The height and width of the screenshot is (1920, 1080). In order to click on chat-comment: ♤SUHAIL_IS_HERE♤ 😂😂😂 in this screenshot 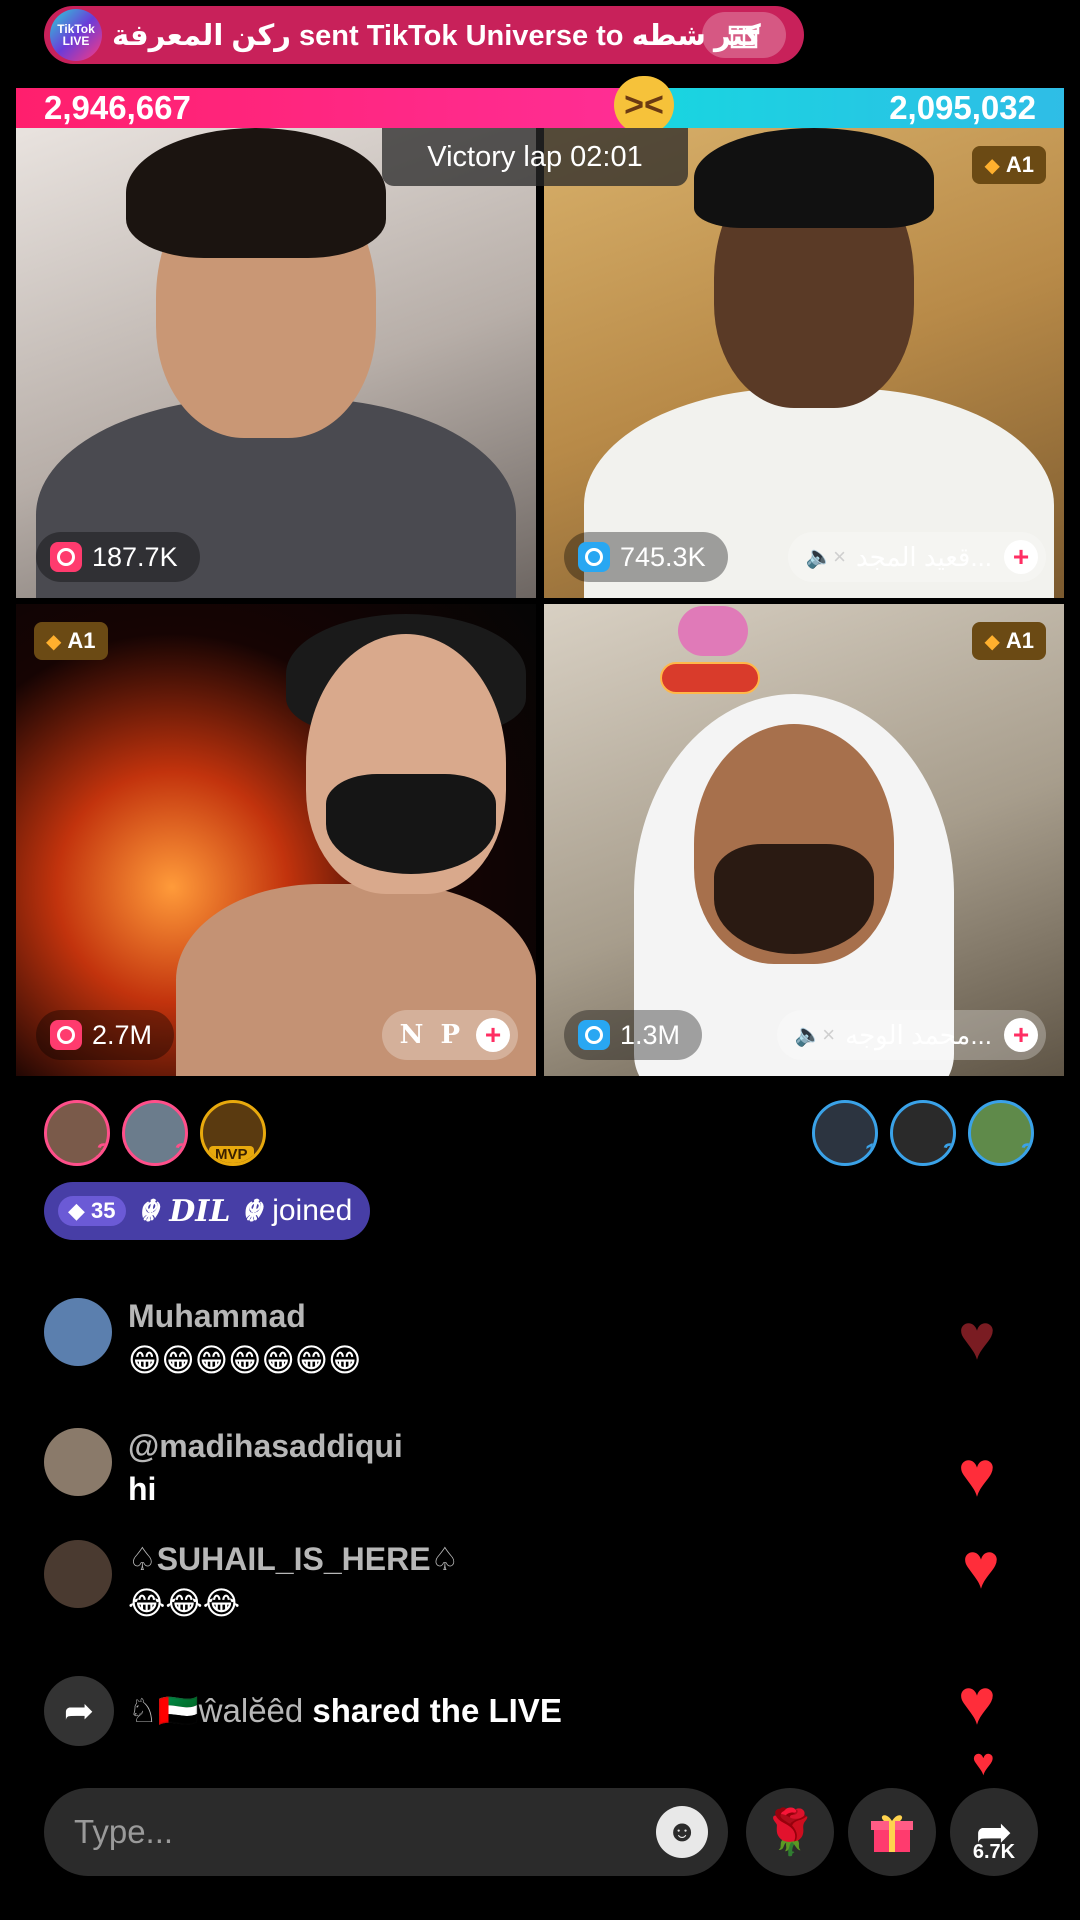, I will do `click(251, 1581)`.